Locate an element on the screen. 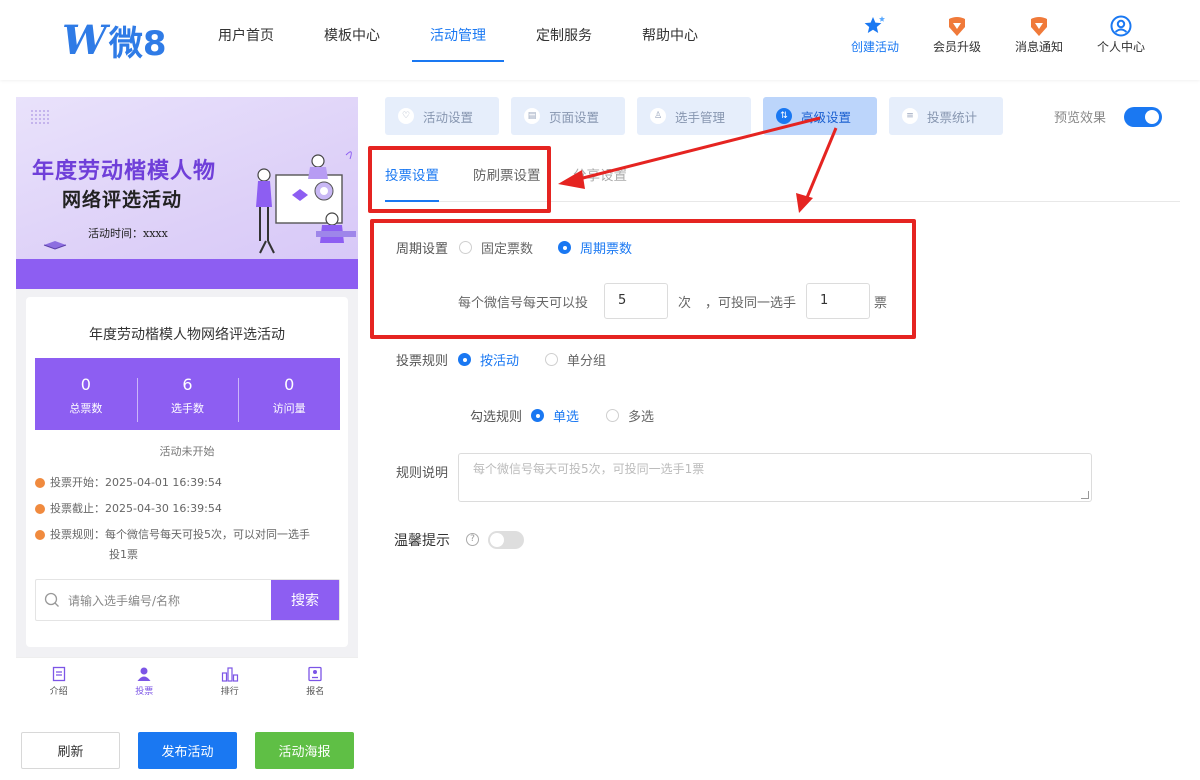 The image size is (1200, 780). period-label: 周期设置 is located at coordinates (422, 249).